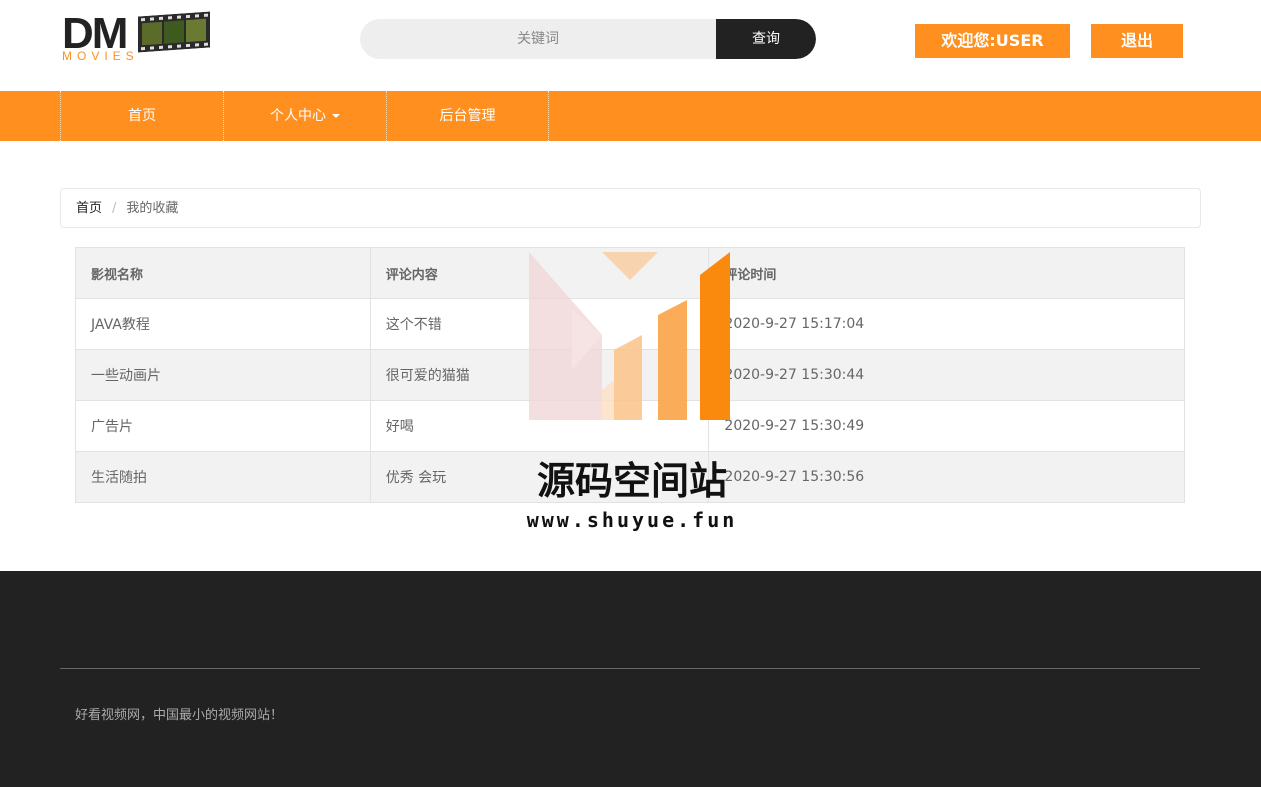 The image size is (1261, 787). What do you see at coordinates (179, 715) in the screenshot?
I see `footer-copyright: 好看视频网，中国最小的视频网站！` at bounding box center [179, 715].